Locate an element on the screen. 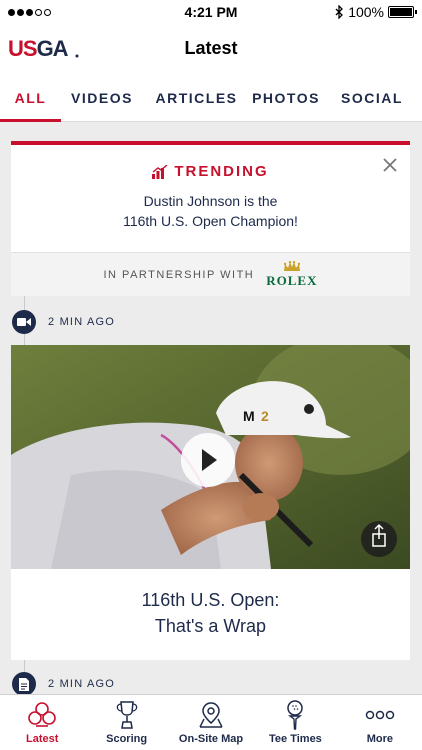  video-camera-icon is located at coordinates (24, 322).